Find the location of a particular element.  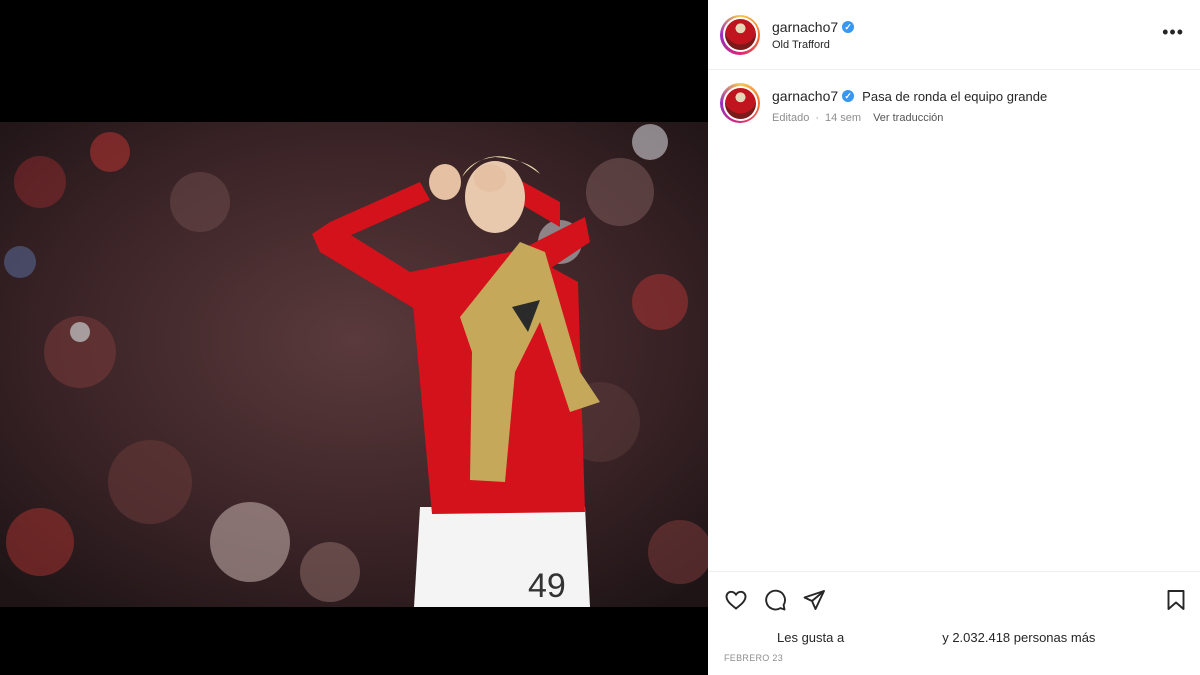

location-link: Old Trafford is located at coordinates (813, 45).